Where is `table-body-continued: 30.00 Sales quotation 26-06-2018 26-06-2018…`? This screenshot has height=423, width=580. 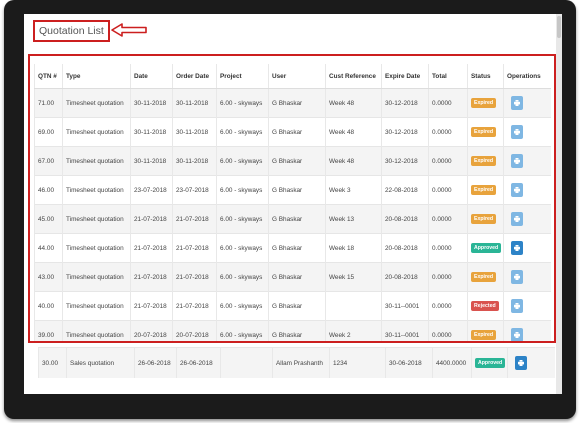 table-body-continued: 30.00 Sales quotation 26-06-2018 26-06-2018… is located at coordinates (296, 362).